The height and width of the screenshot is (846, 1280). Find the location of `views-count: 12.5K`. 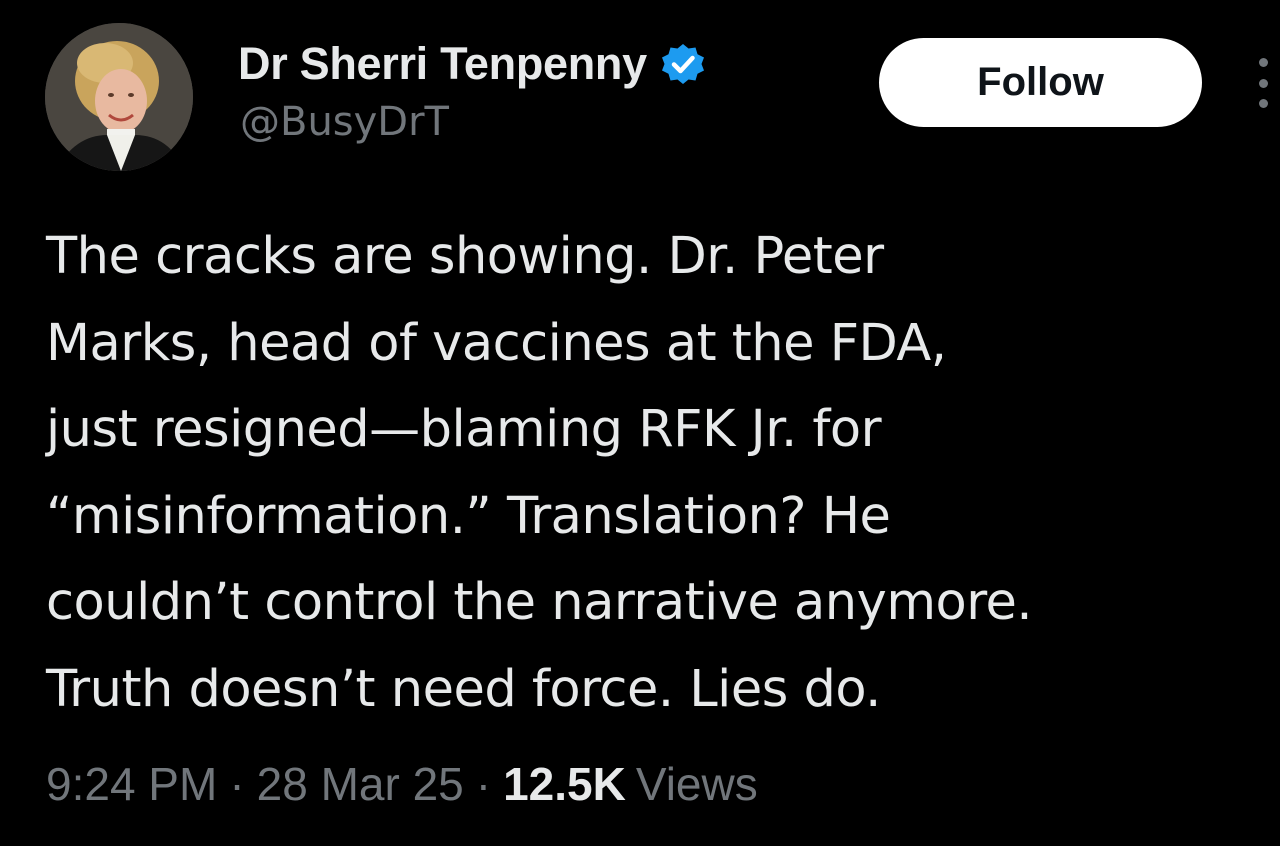

views-count: 12.5K is located at coordinates (564, 784).